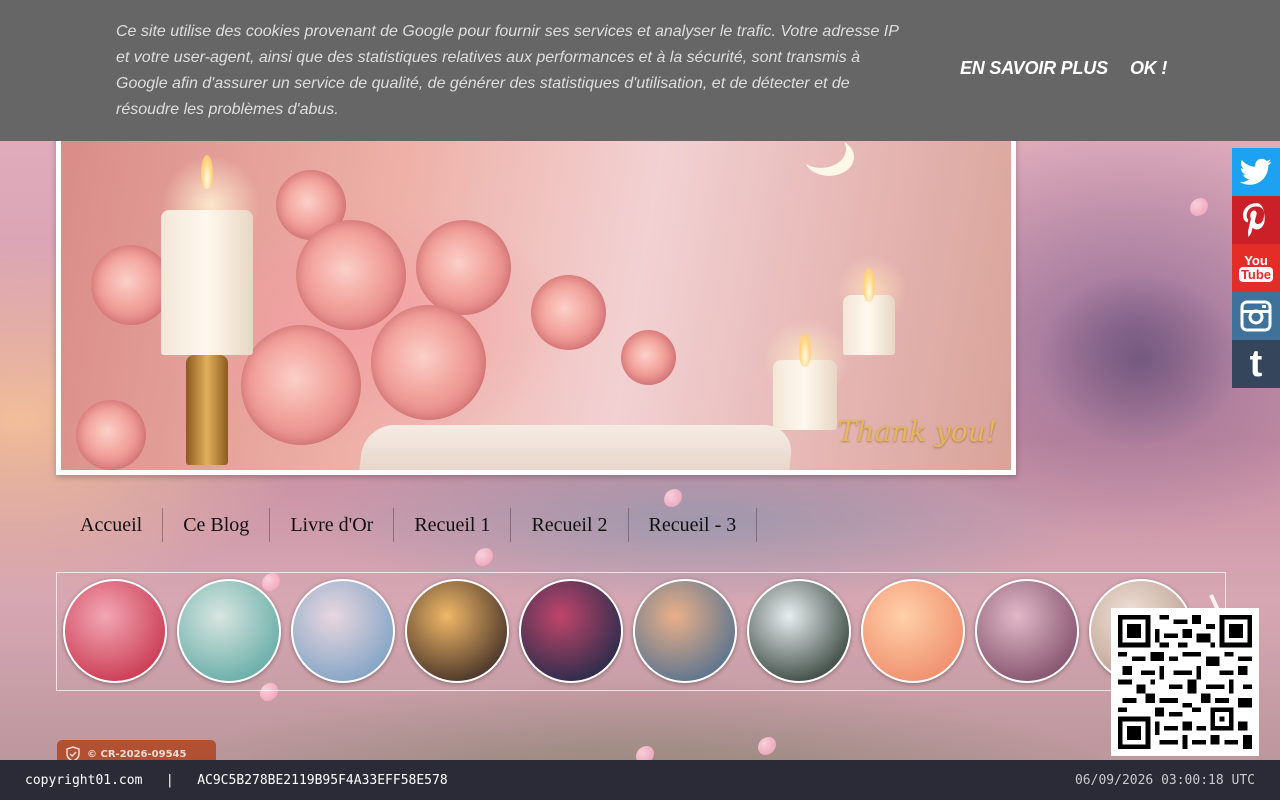 The height and width of the screenshot is (800, 1280). Describe the element at coordinates (693, 525) in the screenshot. I see `nav-item-recueil-3: Recueil - 3` at that location.